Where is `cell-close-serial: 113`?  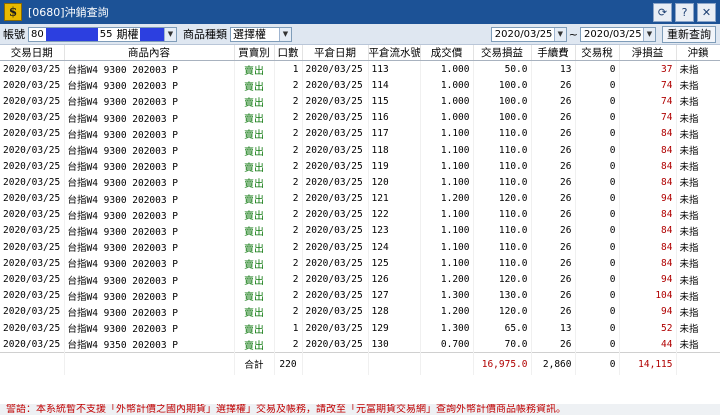
cell-close-serial: 113 is located at coordinates (394, 69).